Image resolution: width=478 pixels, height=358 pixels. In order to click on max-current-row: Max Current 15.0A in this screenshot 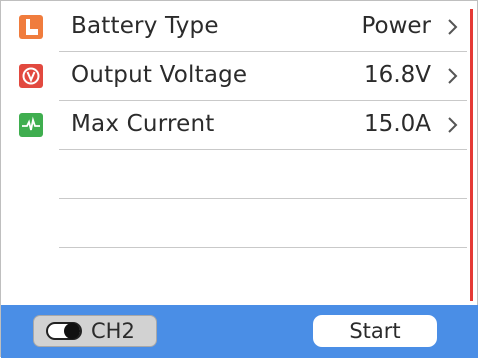, I will do `click(243, 125)`.